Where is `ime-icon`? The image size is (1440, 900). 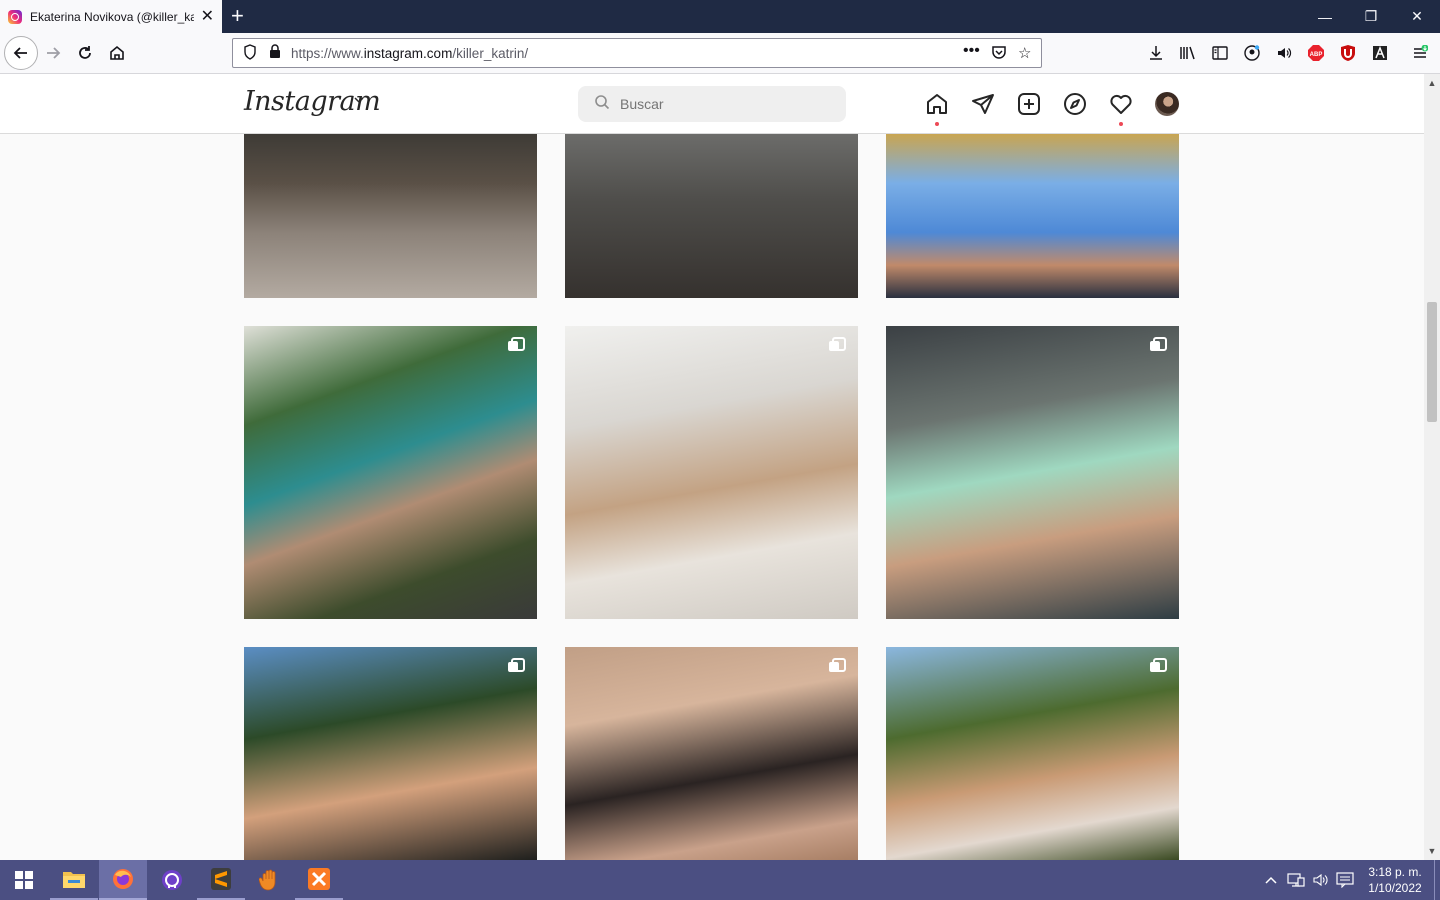
ime-icon is located at coordinates (1345, 880).